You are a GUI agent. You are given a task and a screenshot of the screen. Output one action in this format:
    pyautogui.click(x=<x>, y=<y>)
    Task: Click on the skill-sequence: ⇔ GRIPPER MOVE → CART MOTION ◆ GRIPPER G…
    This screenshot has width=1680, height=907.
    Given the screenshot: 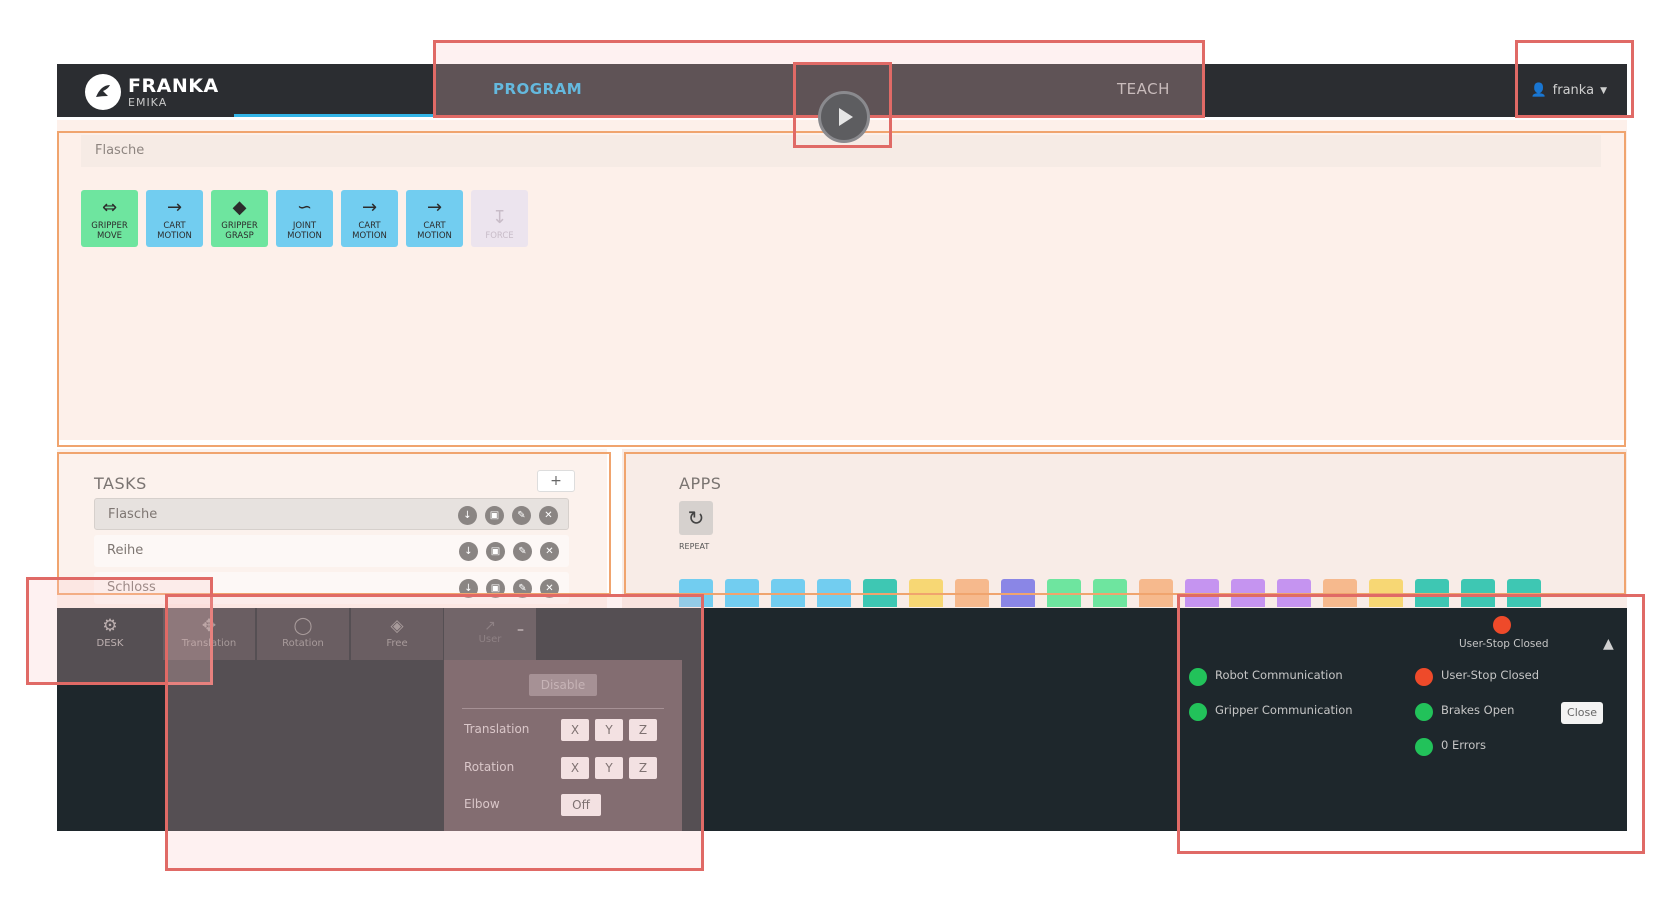 What is the action you would take?
    pyautogui.click(x=304, y=218)
    